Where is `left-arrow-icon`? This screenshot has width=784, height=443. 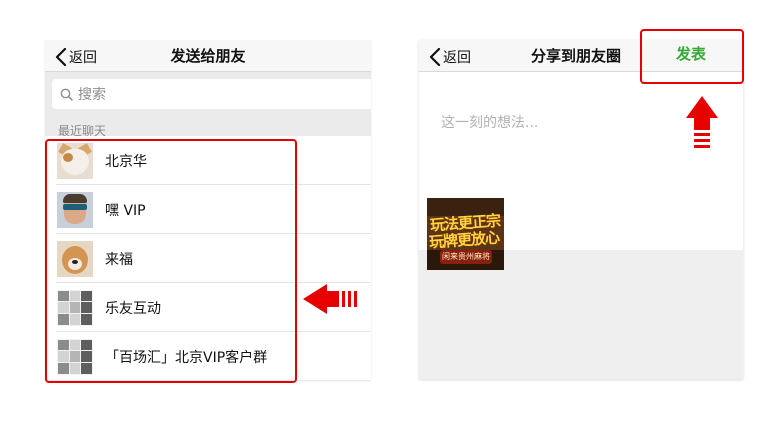
left-arrow-icon is located at coordinates (330, 299).